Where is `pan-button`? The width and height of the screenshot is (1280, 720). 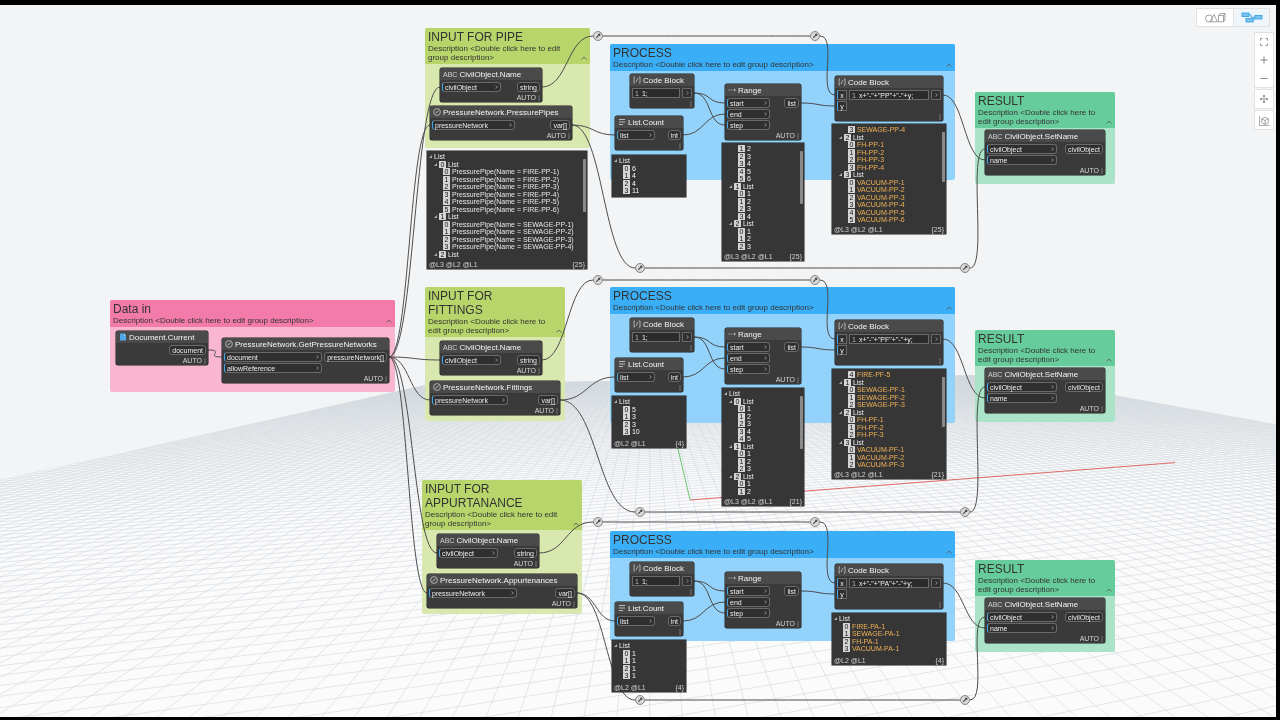 pan-button is located at coordinates (1264, 99).